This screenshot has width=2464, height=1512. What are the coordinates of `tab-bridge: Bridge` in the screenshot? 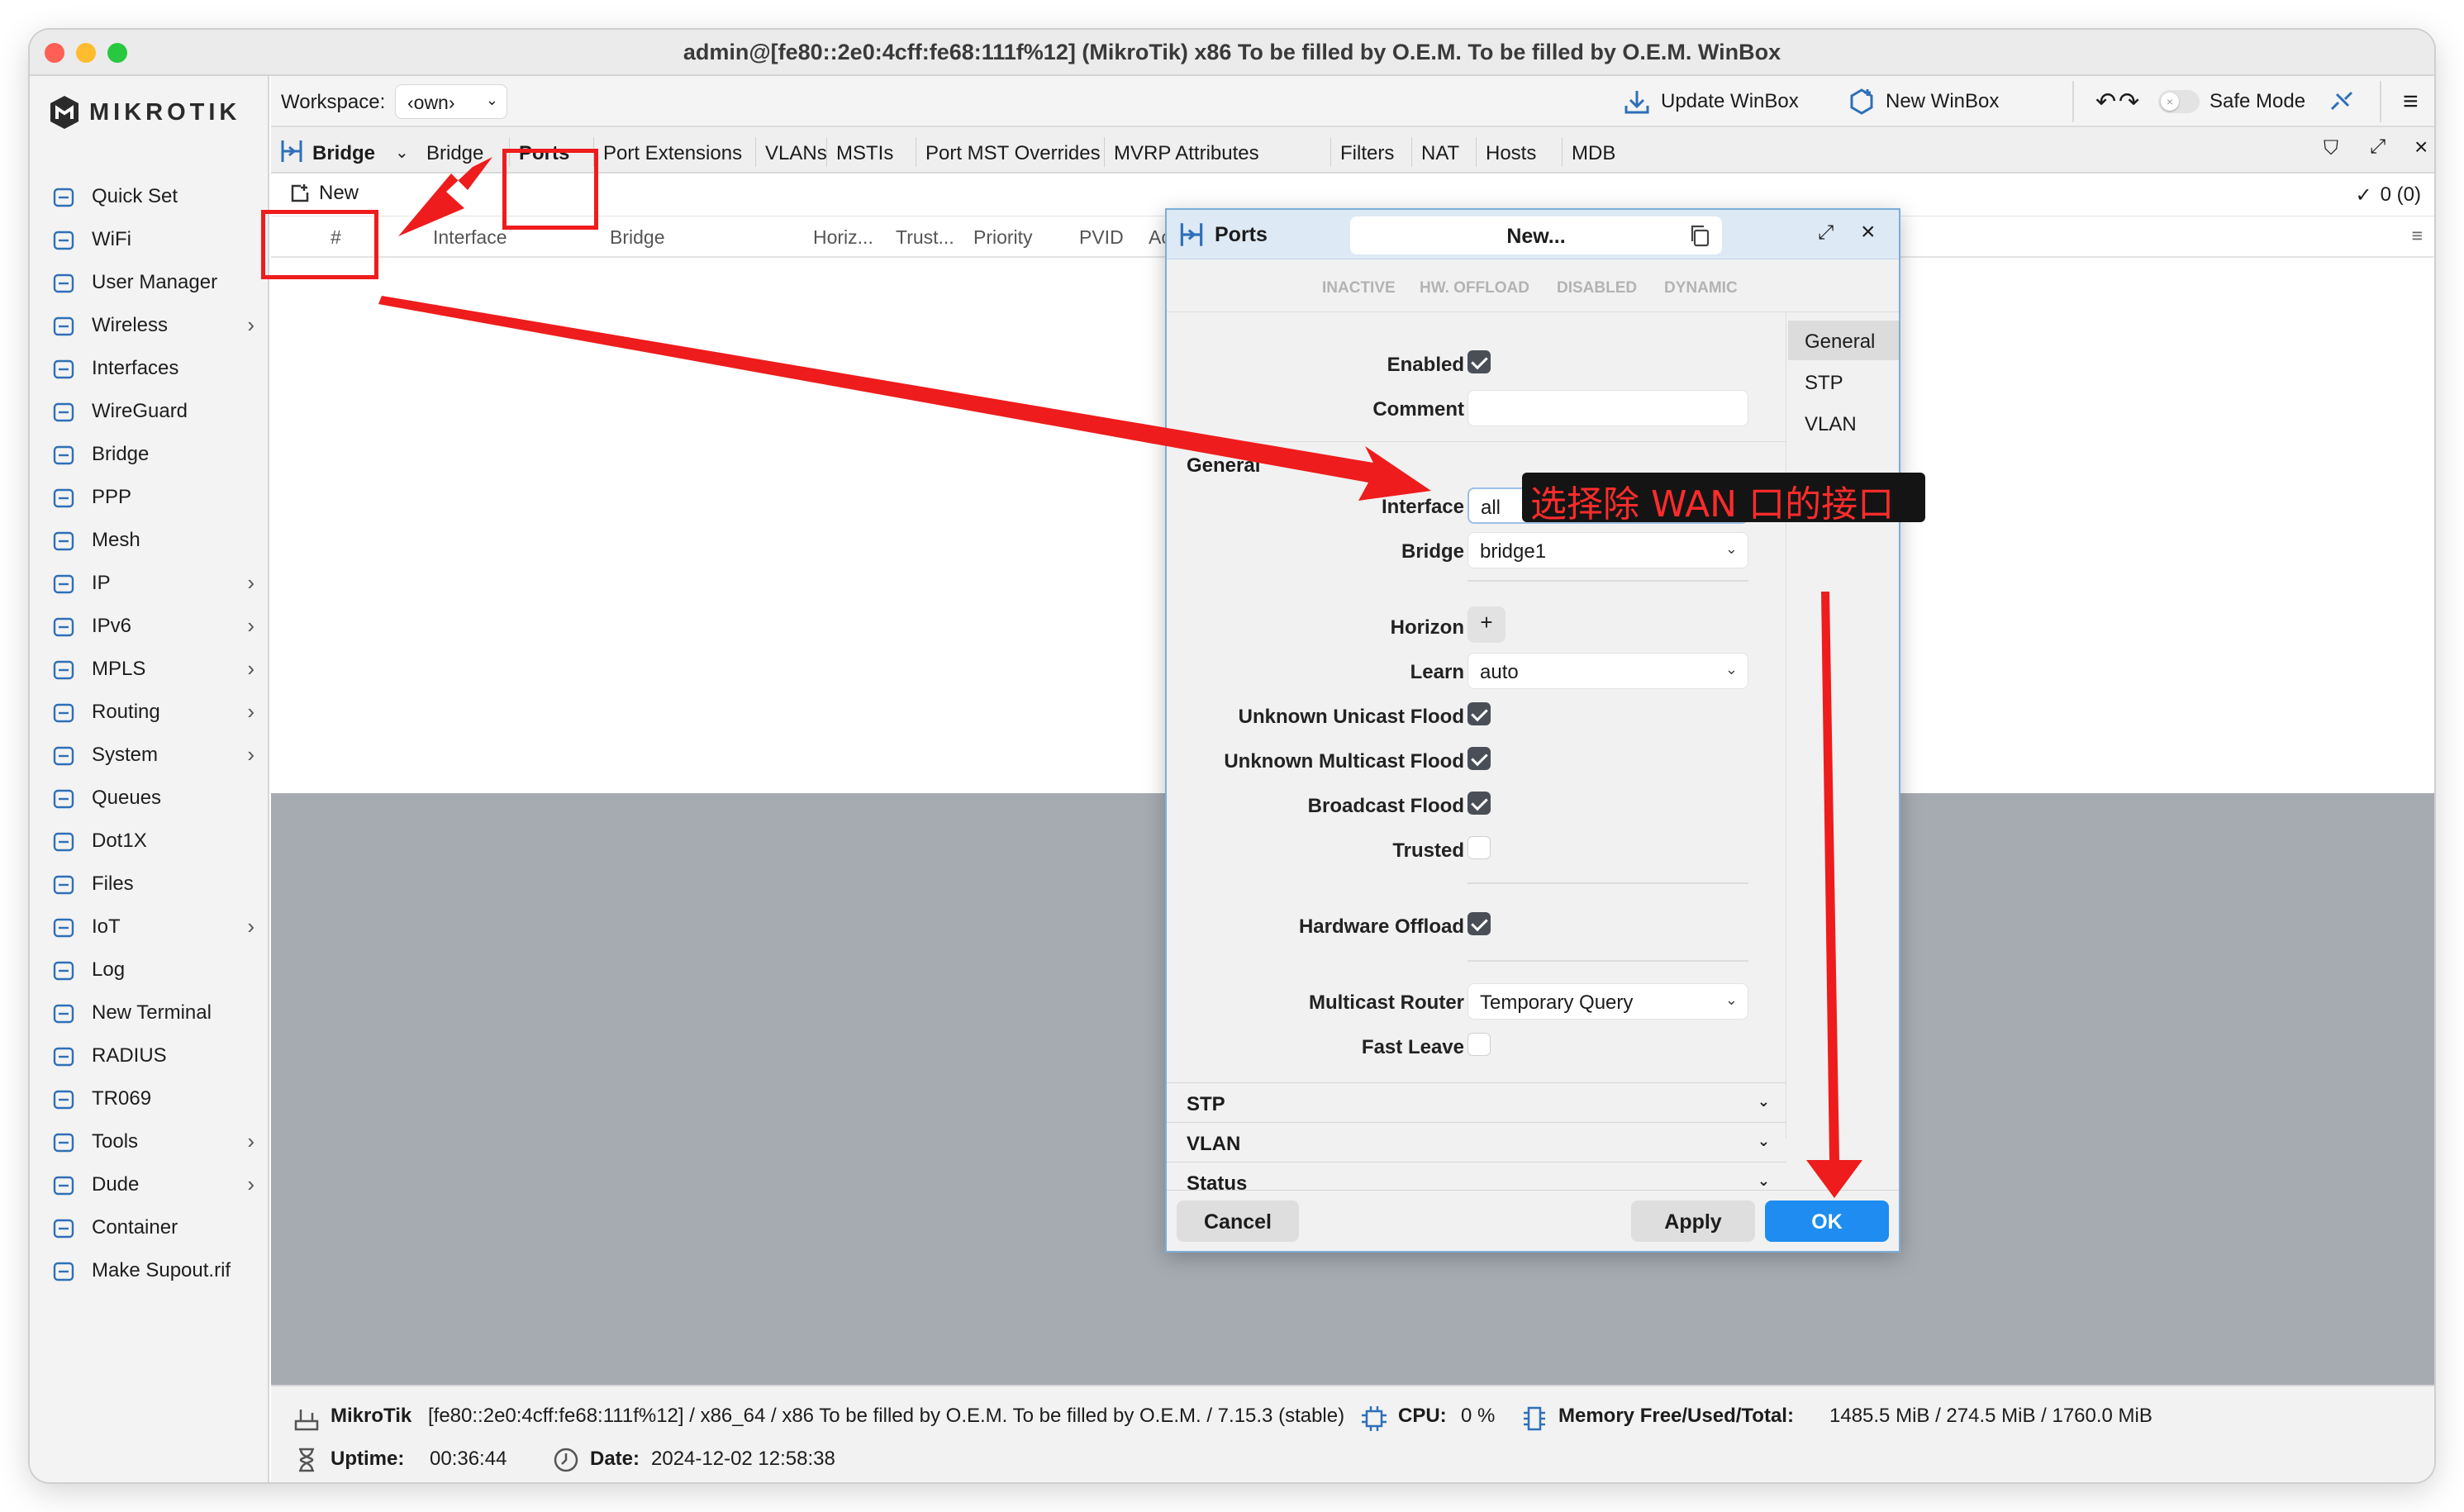 It's located at (455, 152).